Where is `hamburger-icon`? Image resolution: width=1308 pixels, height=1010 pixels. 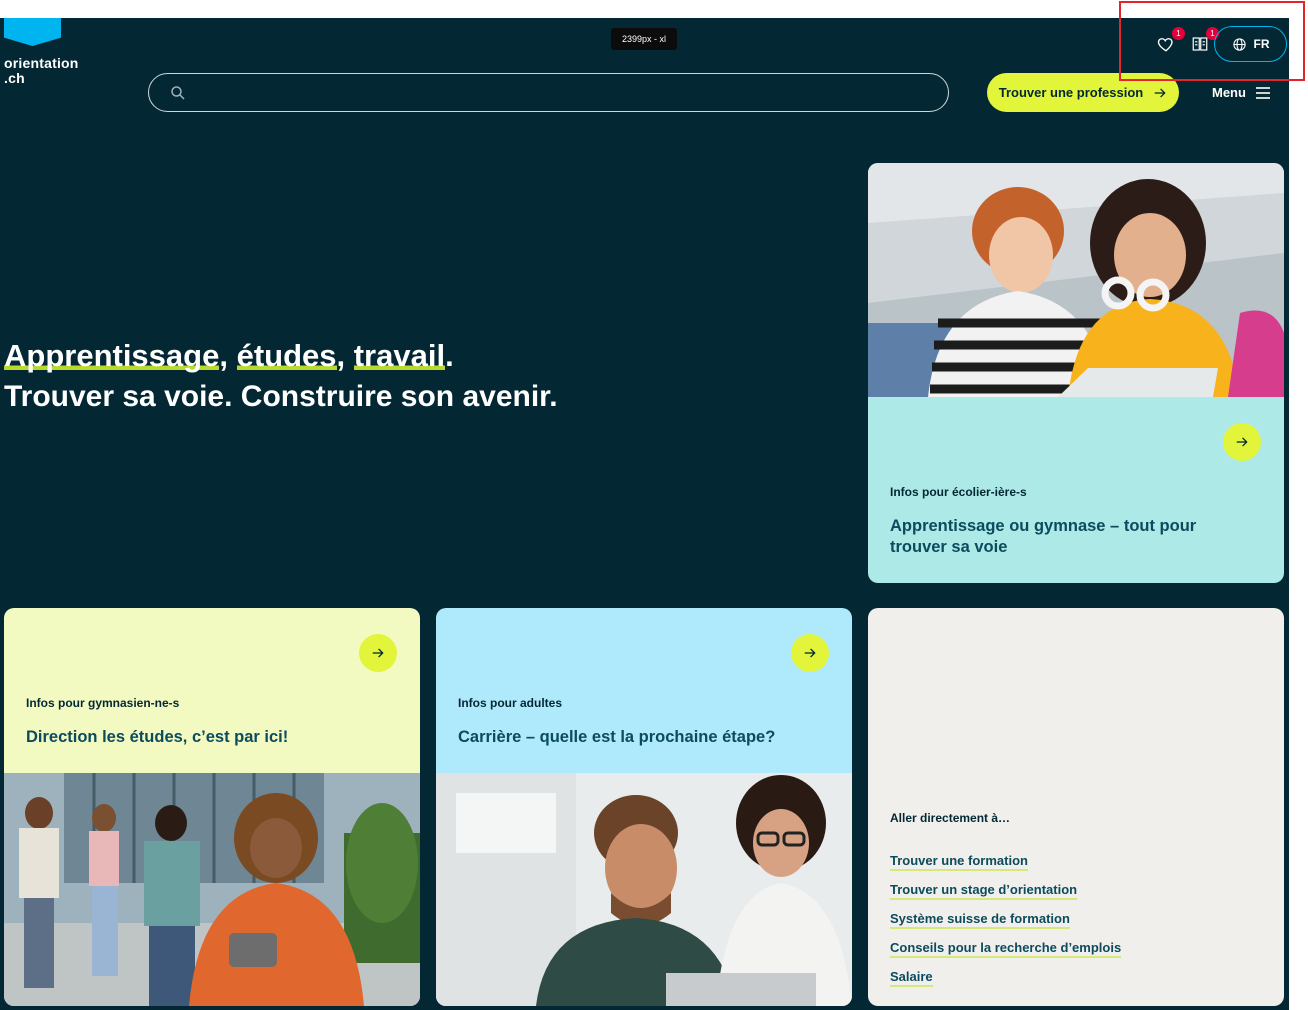 hamburger-icon is located at coordinates (1262, 92).